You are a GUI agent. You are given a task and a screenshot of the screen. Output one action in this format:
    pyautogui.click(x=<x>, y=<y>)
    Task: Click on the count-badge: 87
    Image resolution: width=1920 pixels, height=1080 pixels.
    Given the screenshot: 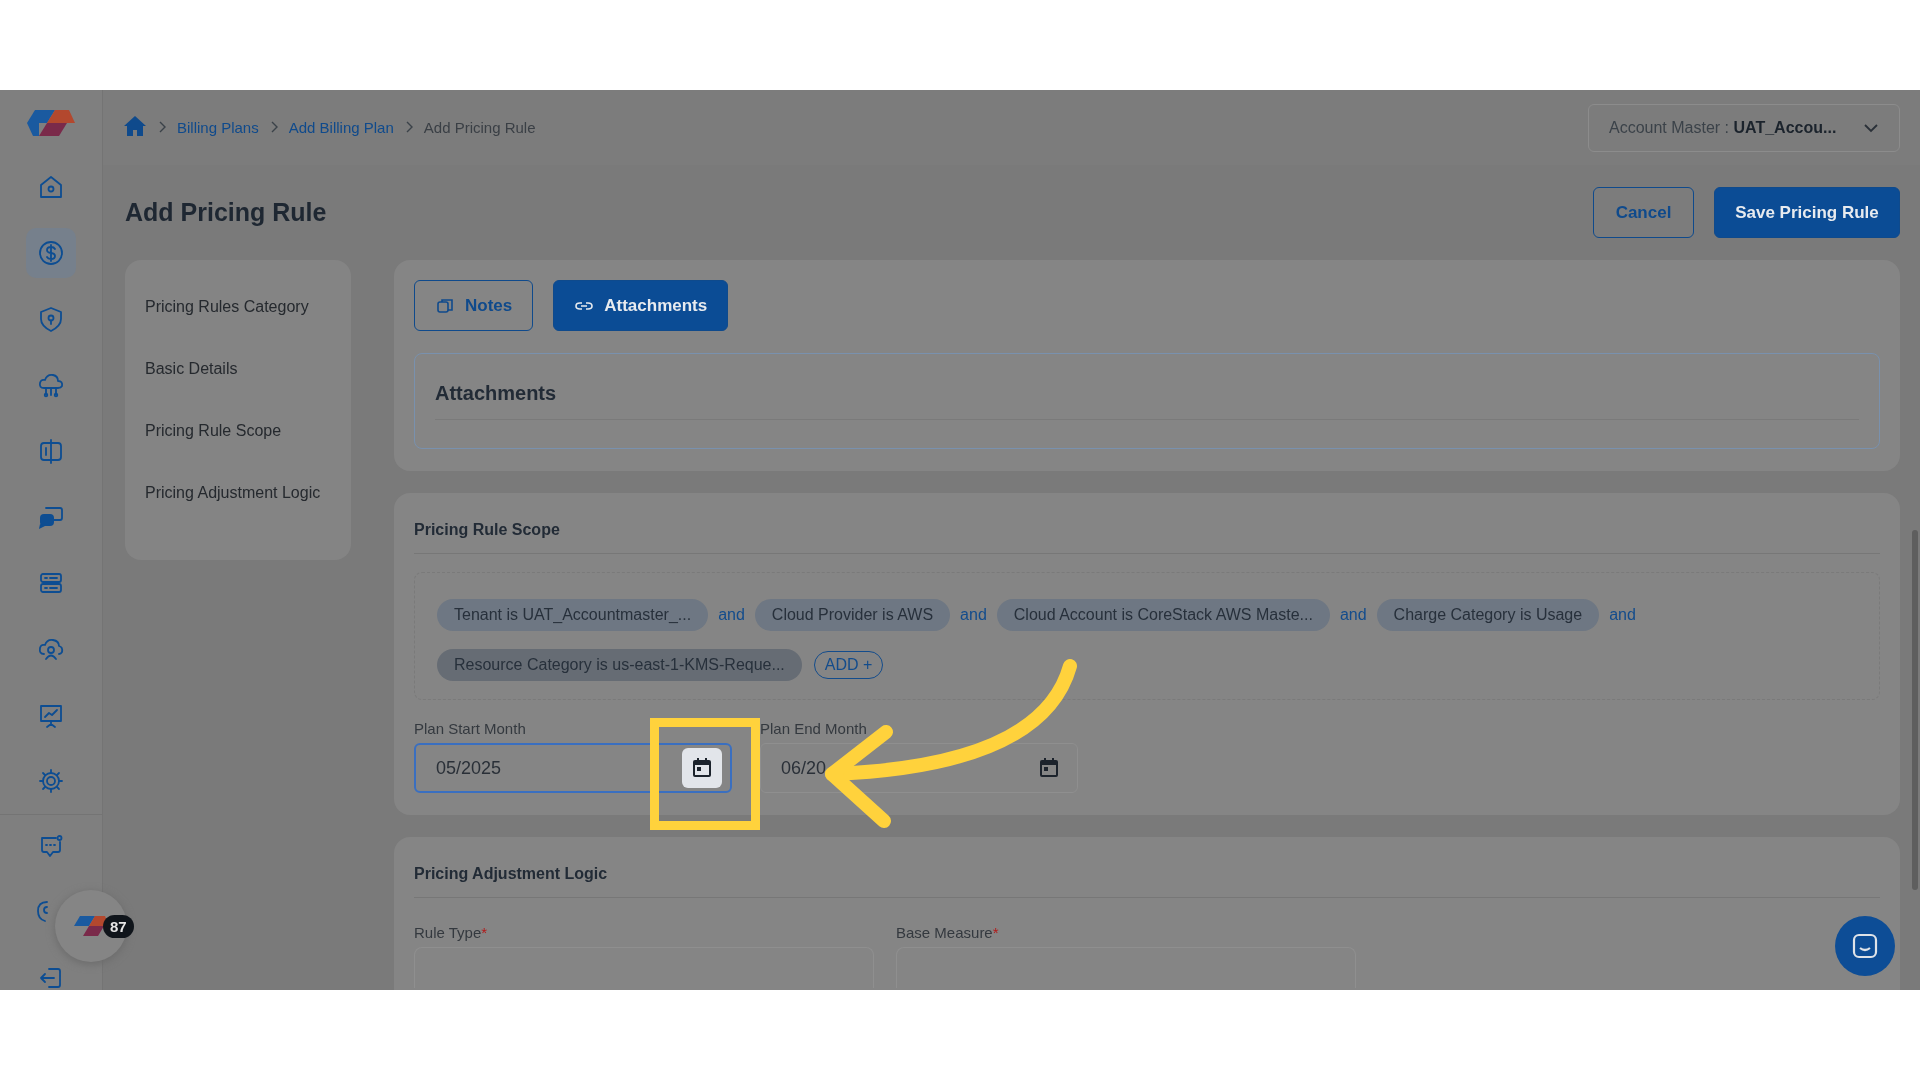 What is the action you would take?
    pyautogui.click(x=118, y=926)
    